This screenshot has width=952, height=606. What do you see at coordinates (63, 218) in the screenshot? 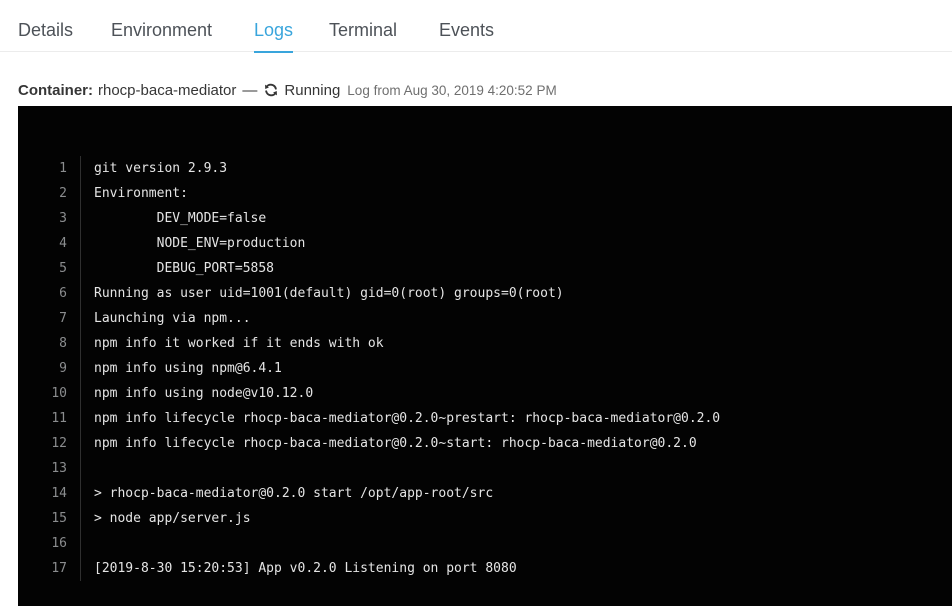
I see `log-line-number: 3` at bounding box center [63, 218].